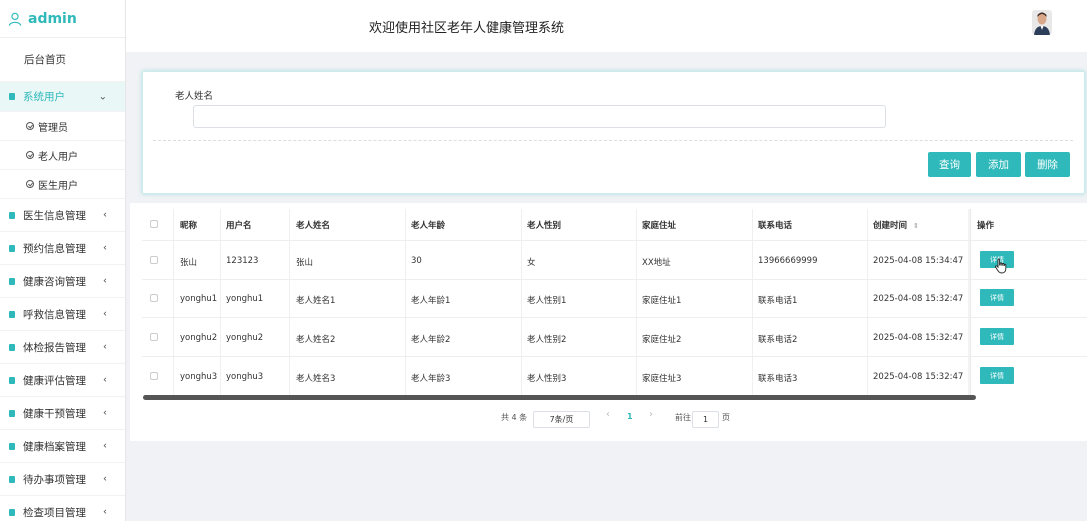 Image resolution: width=1087 pixels, height=521 pixels. Describe the element at coordinates (778, 301) in the screenshot. I see `cell-phone: 联系电话1` at that location.